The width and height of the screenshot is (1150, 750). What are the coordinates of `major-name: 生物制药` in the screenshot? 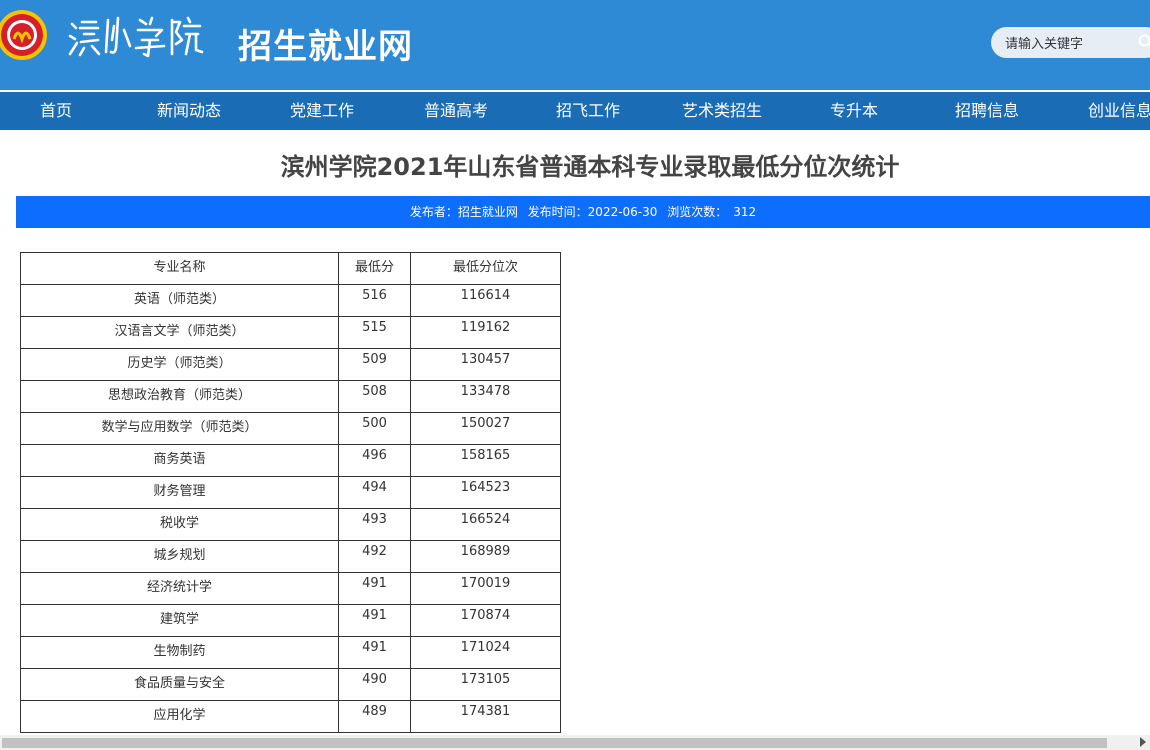 It's located at (179, 652).